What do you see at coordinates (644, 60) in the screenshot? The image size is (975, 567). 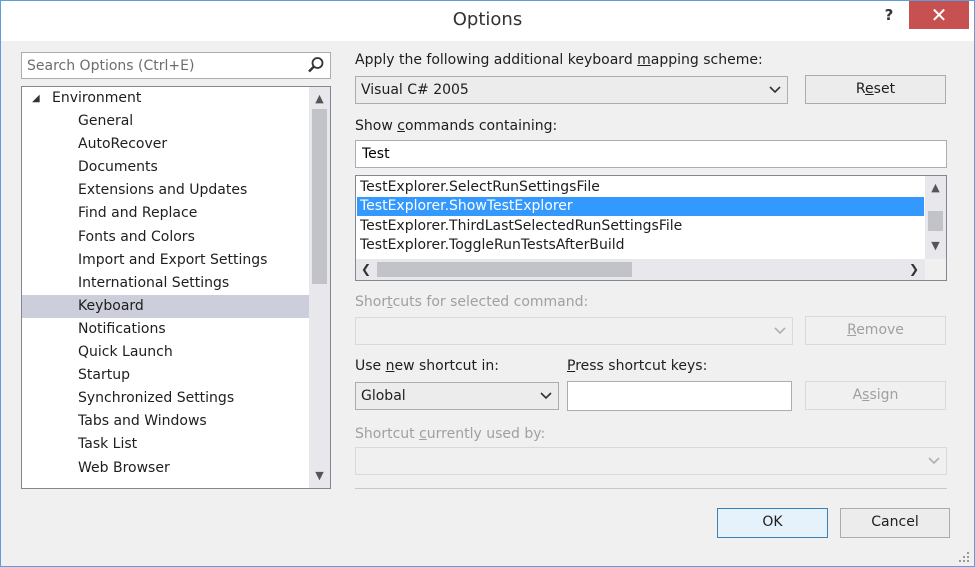 I see `access-key: m` at bounding box center [644, 60].